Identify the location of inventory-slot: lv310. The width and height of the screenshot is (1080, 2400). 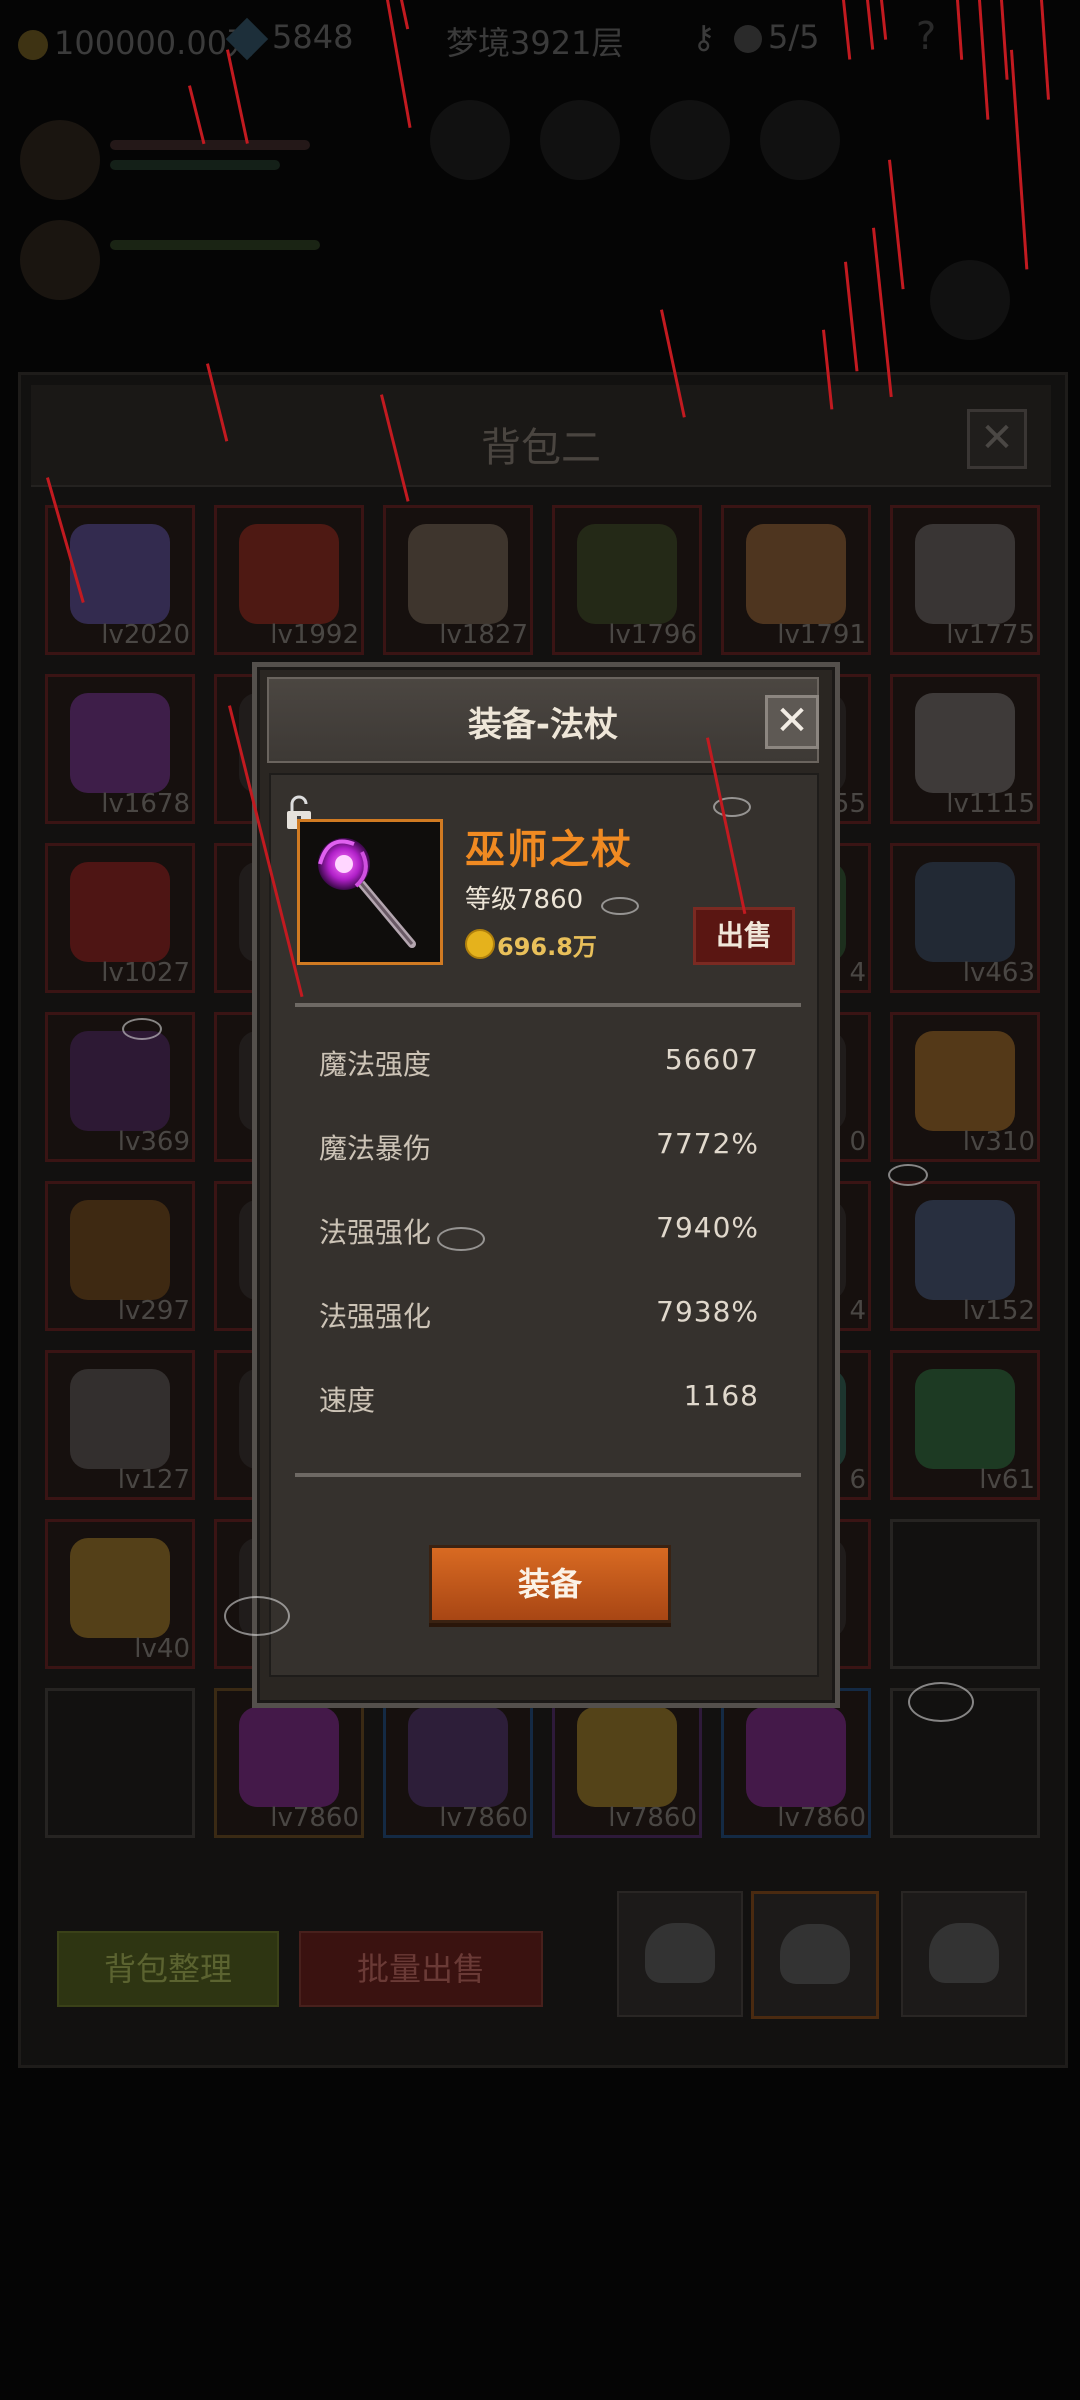
(965, 1087).